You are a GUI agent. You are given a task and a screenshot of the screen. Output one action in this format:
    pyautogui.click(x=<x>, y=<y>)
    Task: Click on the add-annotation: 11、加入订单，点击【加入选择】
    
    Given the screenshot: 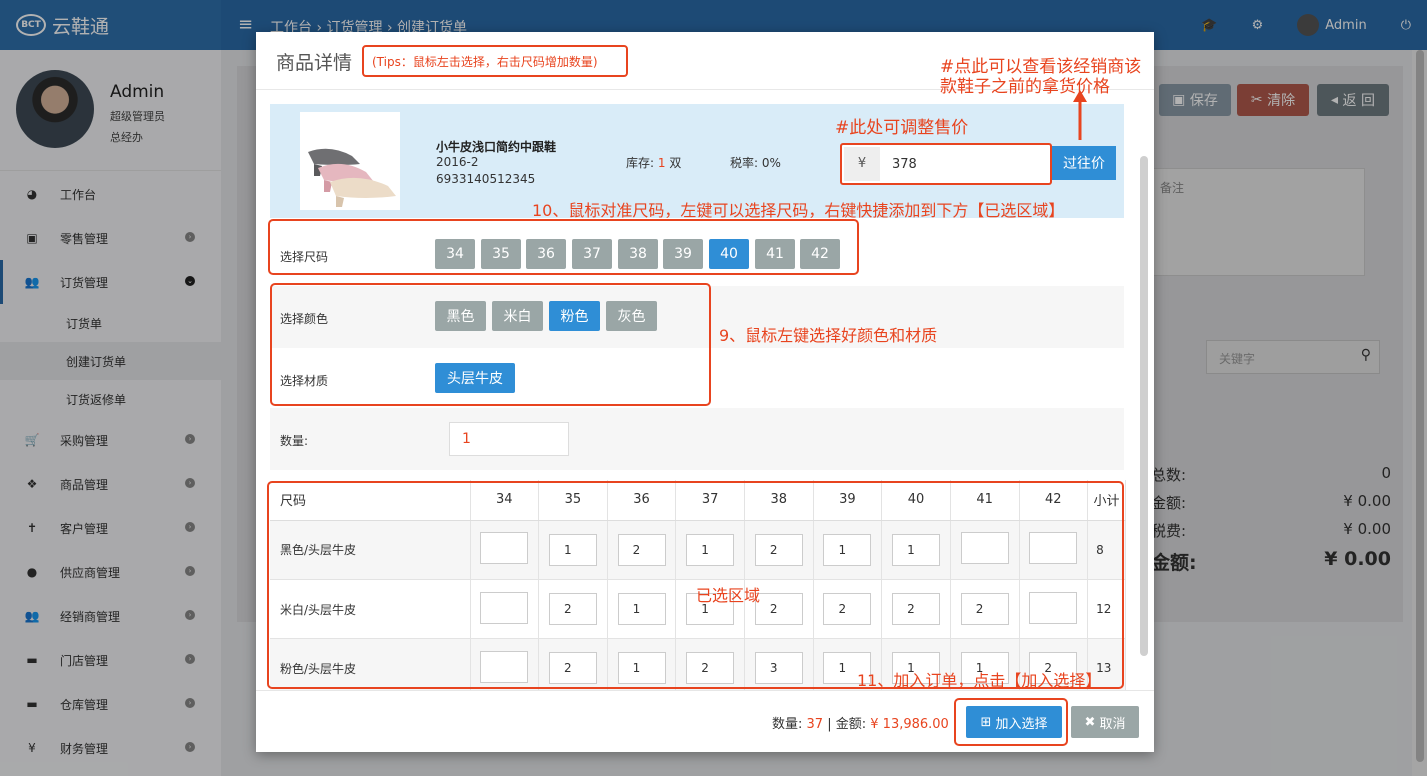 What is the action you would take?
    pyautogui.click(x=979, y=680)
    